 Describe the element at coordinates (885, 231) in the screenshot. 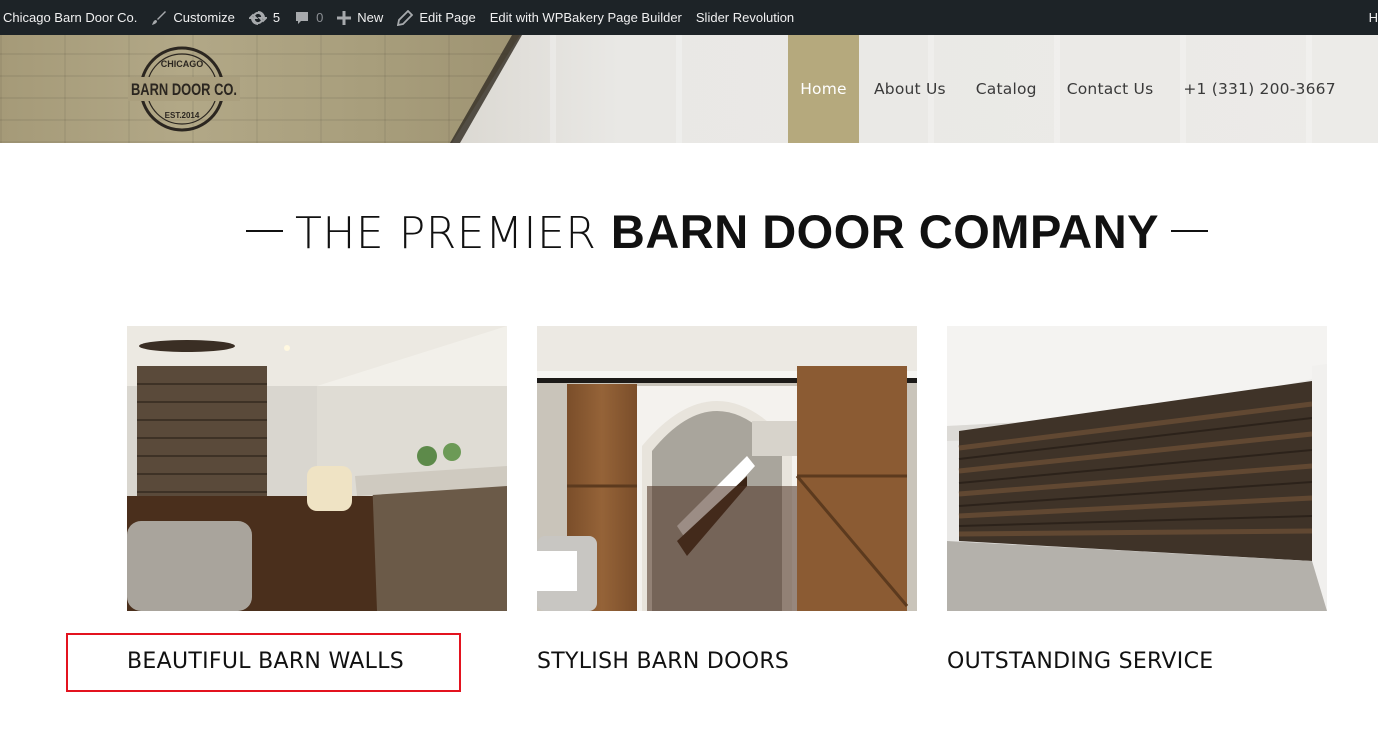

I see `hero-heading-bold: BARN DOOR COMPANY` at that location.